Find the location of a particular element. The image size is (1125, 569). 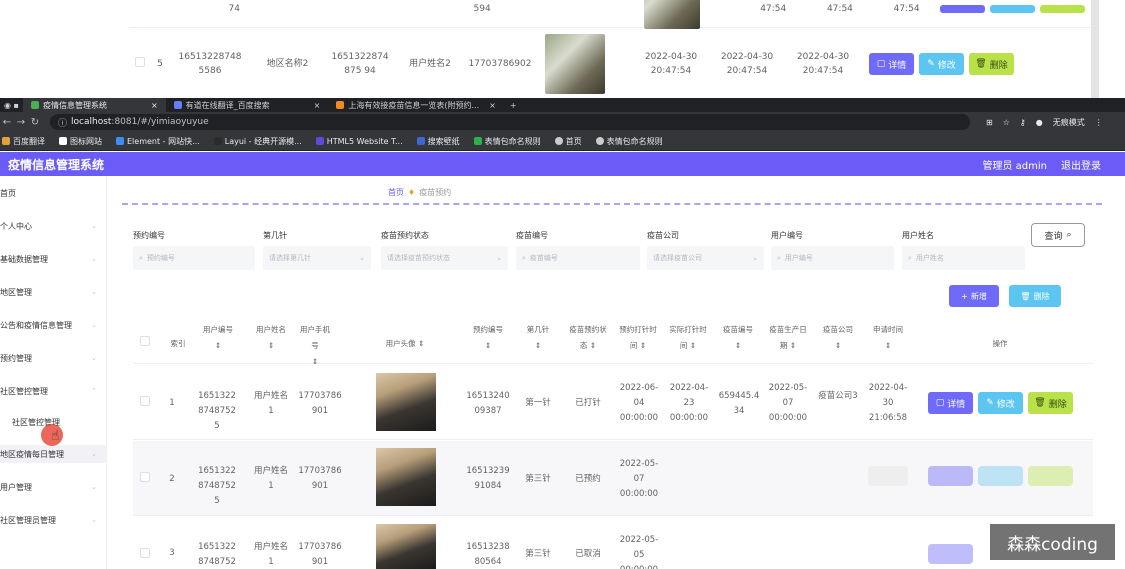

column-header: 申请时间 ⇕ is located at coordinates (888, 338).